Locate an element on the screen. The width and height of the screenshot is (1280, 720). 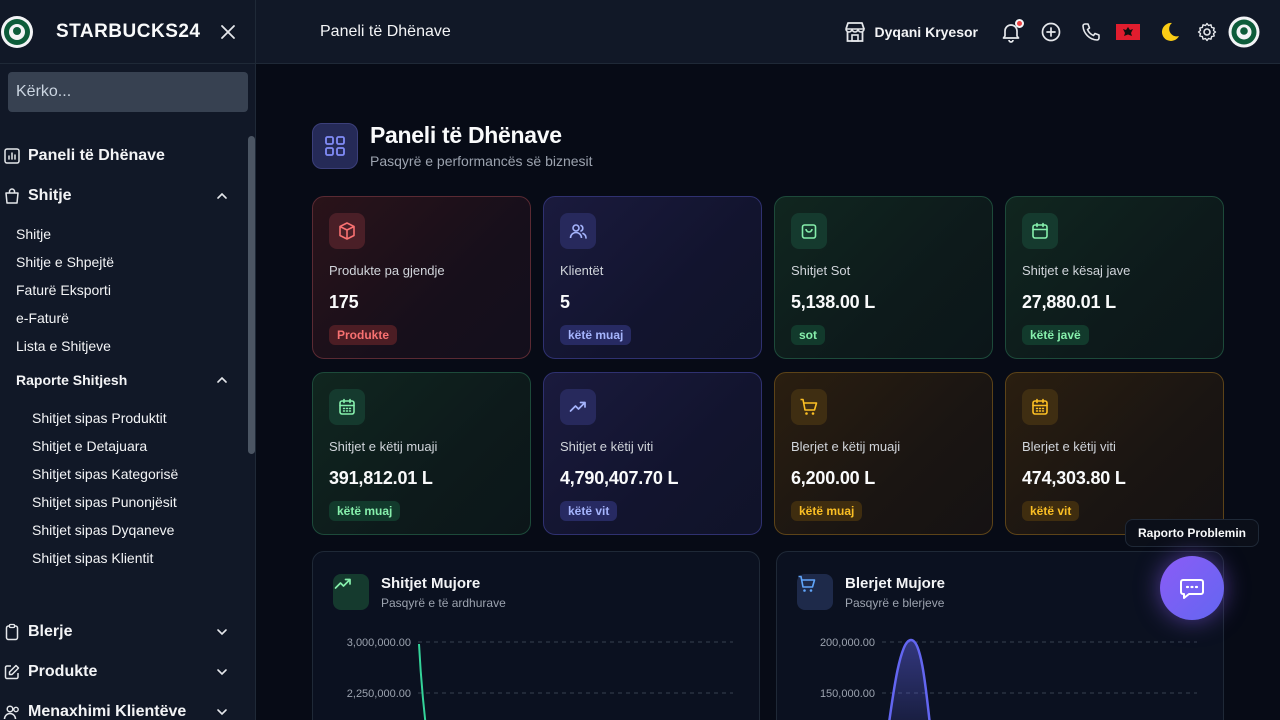
card-label: Klientët is located at coordinates (582, 270).